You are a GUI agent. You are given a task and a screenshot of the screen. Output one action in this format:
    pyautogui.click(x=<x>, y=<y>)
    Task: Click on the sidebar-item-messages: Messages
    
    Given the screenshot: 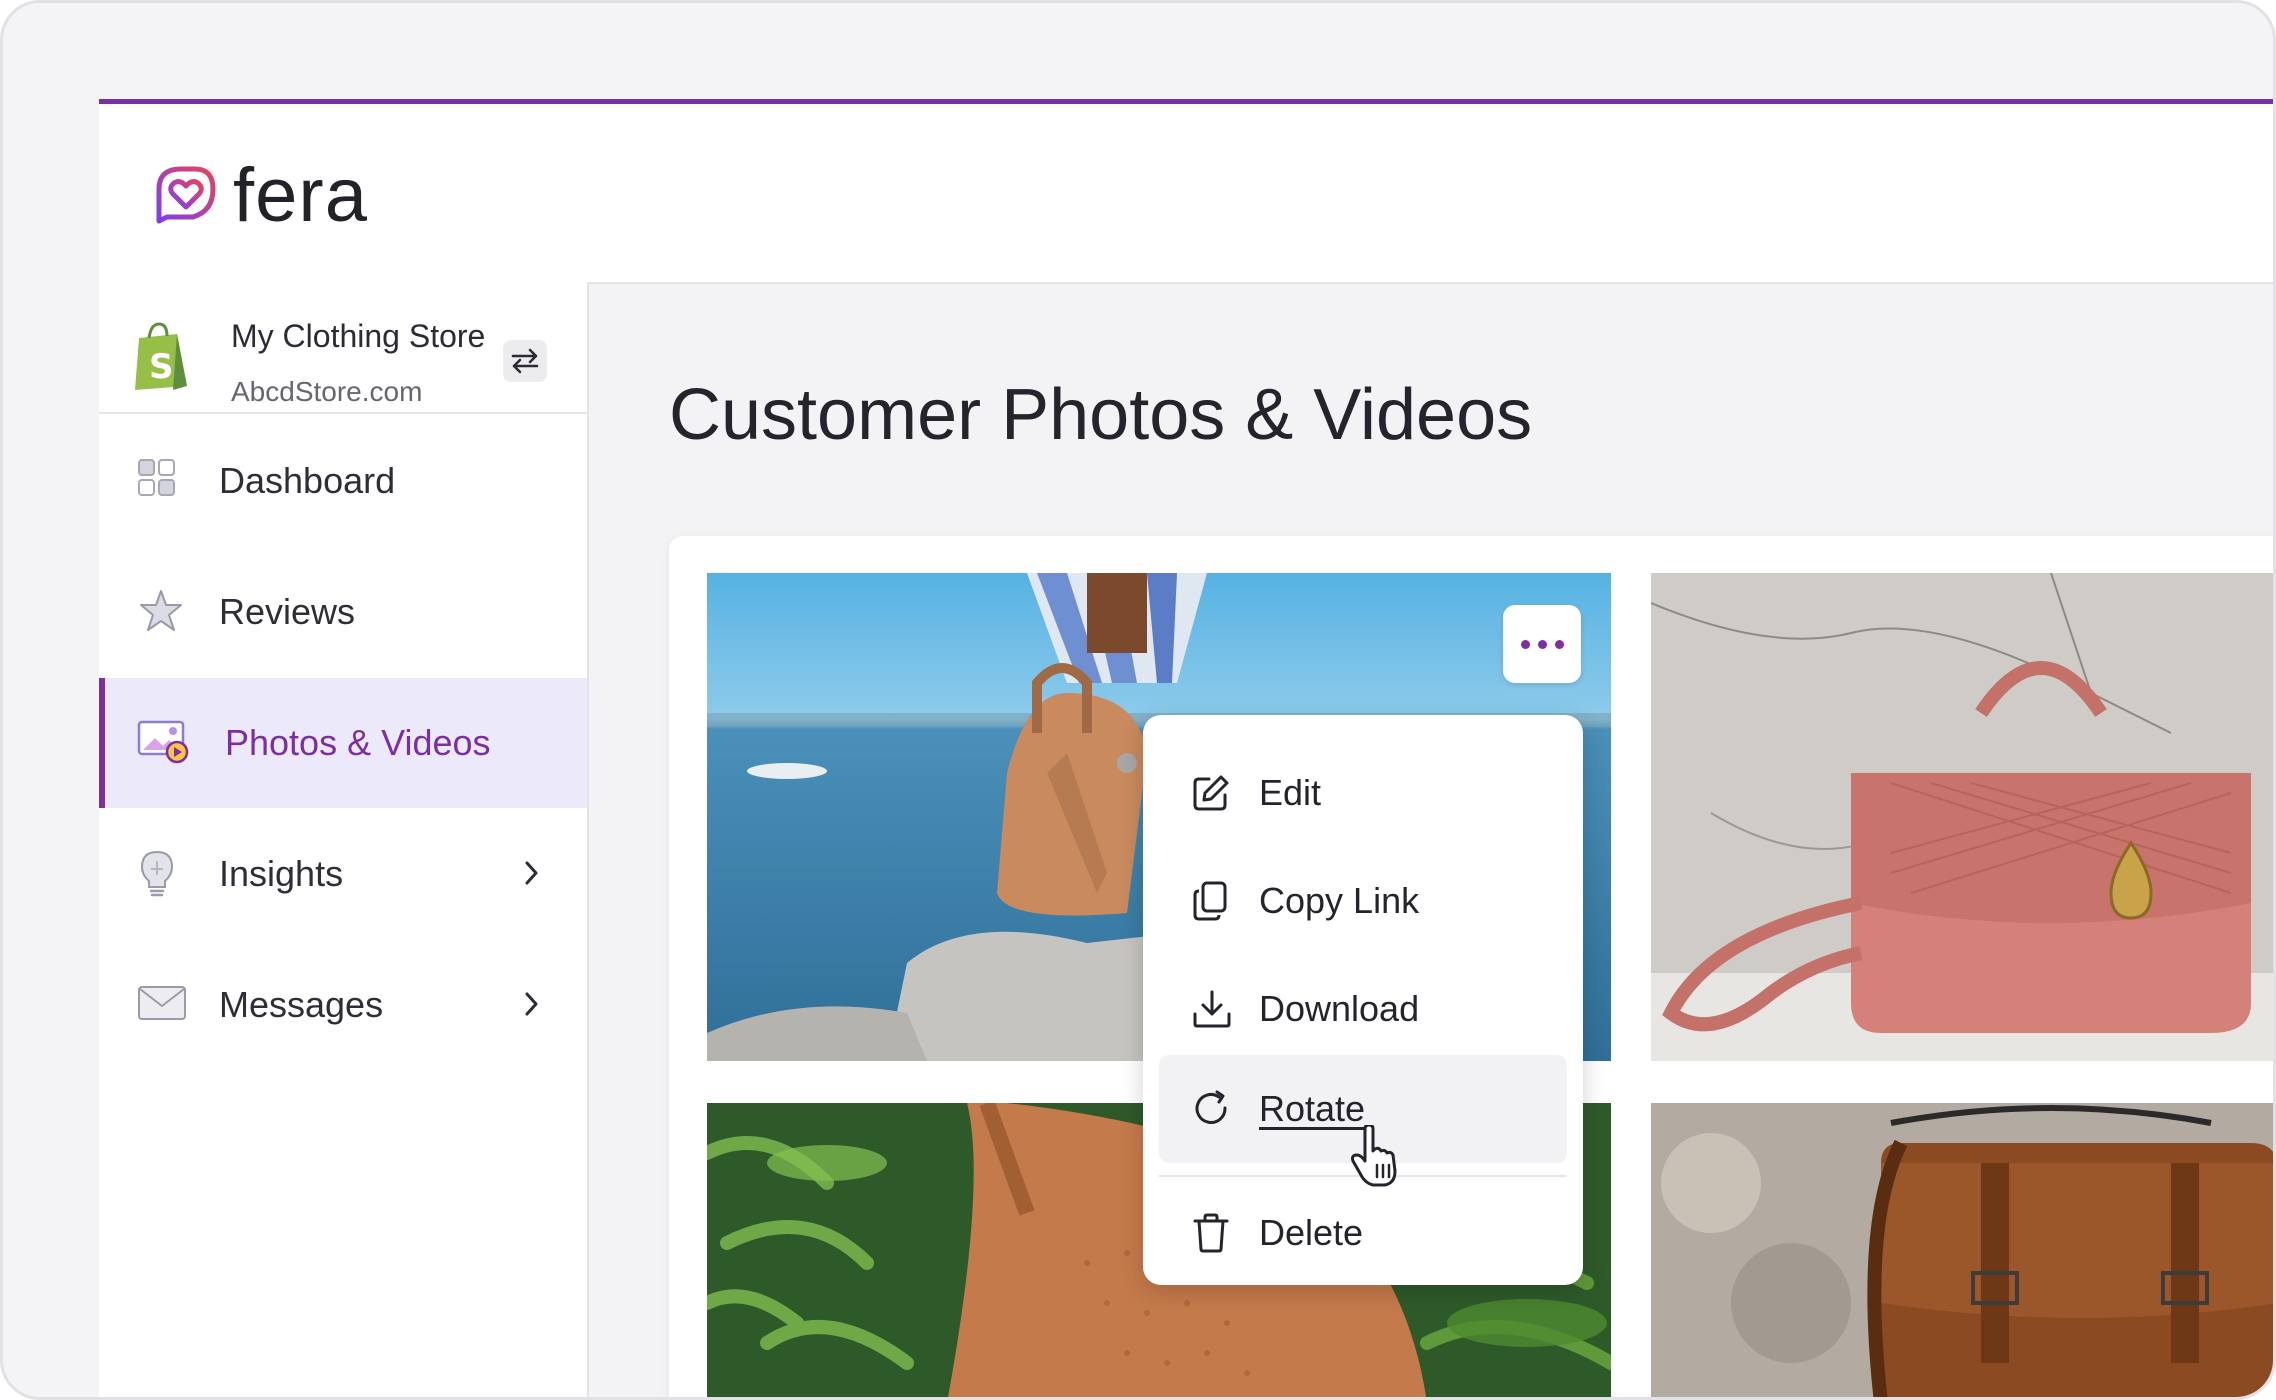 What is the action you would take?
    pyautogui.click(x=343, y=1005)
    